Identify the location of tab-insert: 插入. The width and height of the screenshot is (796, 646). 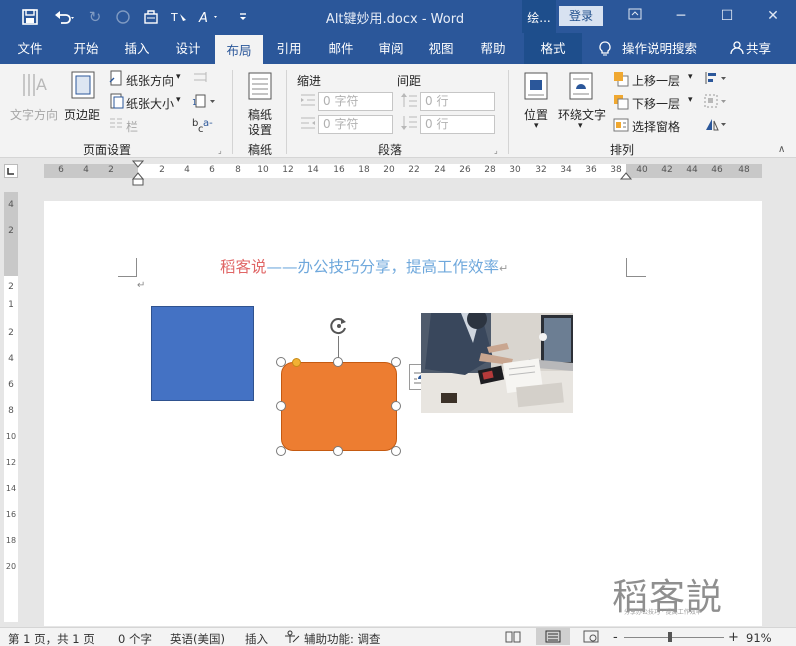
(137, 48).